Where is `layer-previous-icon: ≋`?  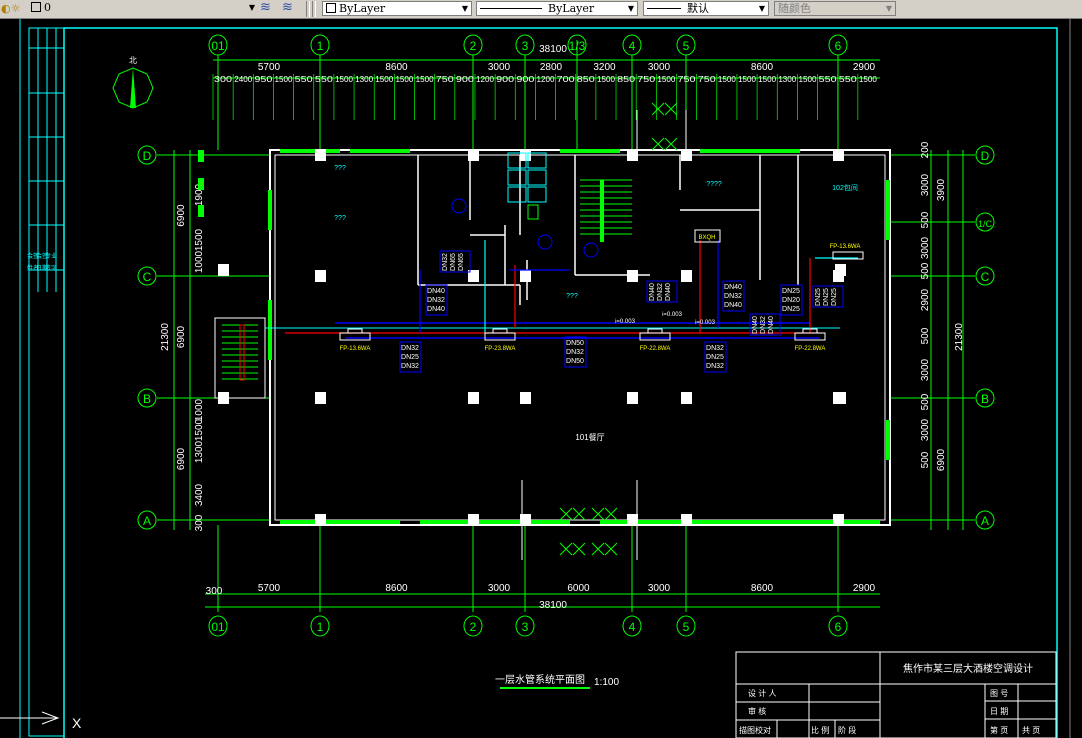 layer-previous-icon: ≋ is located at coordinates (287, 7).